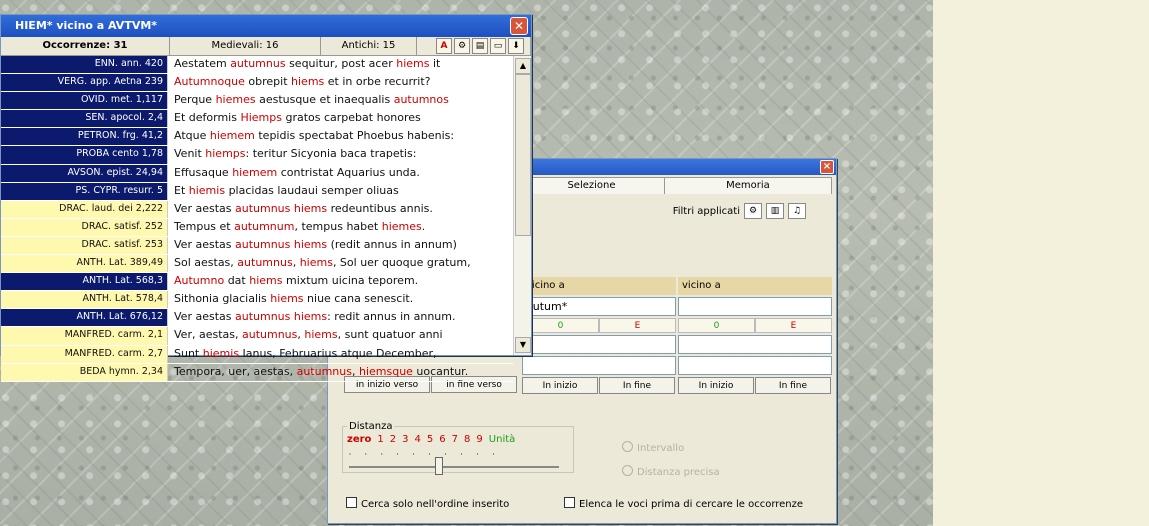  Describe the element at coordinates (84, 191) in the screenshot. I see `source-reference: PS. CYPR. resurr. 5` at that location.